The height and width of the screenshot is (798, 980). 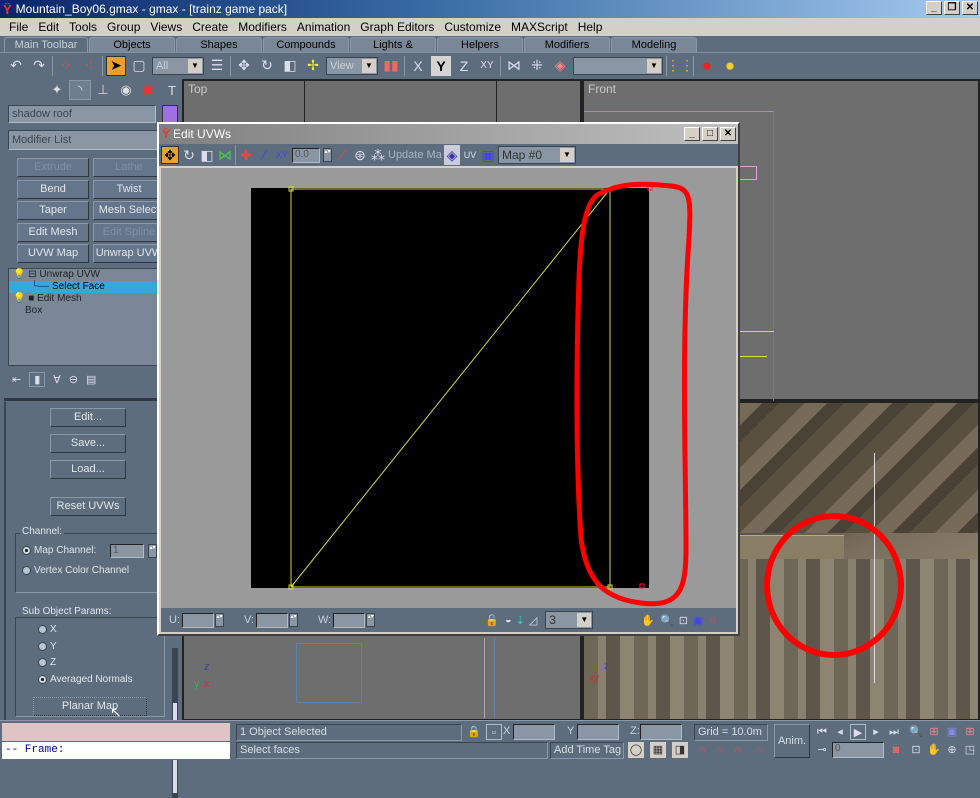 What do you see at coordinates (952, 8) in the screenshot?
I see `restore-button: ❐` at bounding box center [952, 8].